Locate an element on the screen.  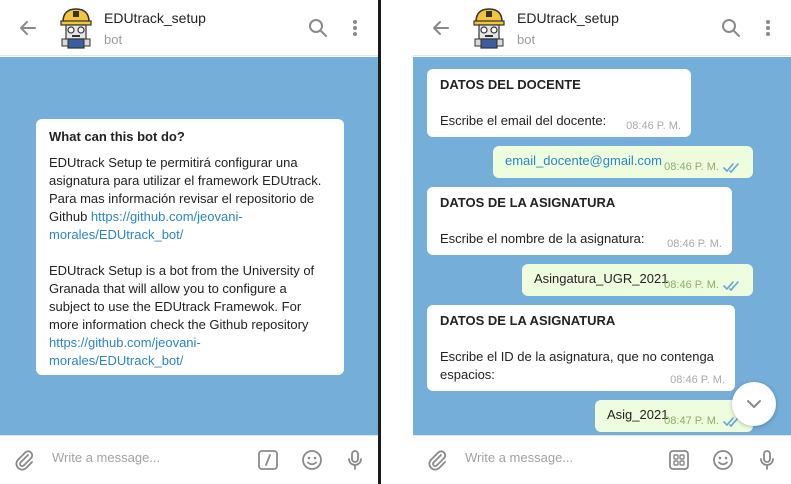
chevron-down-icon is located at coordinates (754, 404).